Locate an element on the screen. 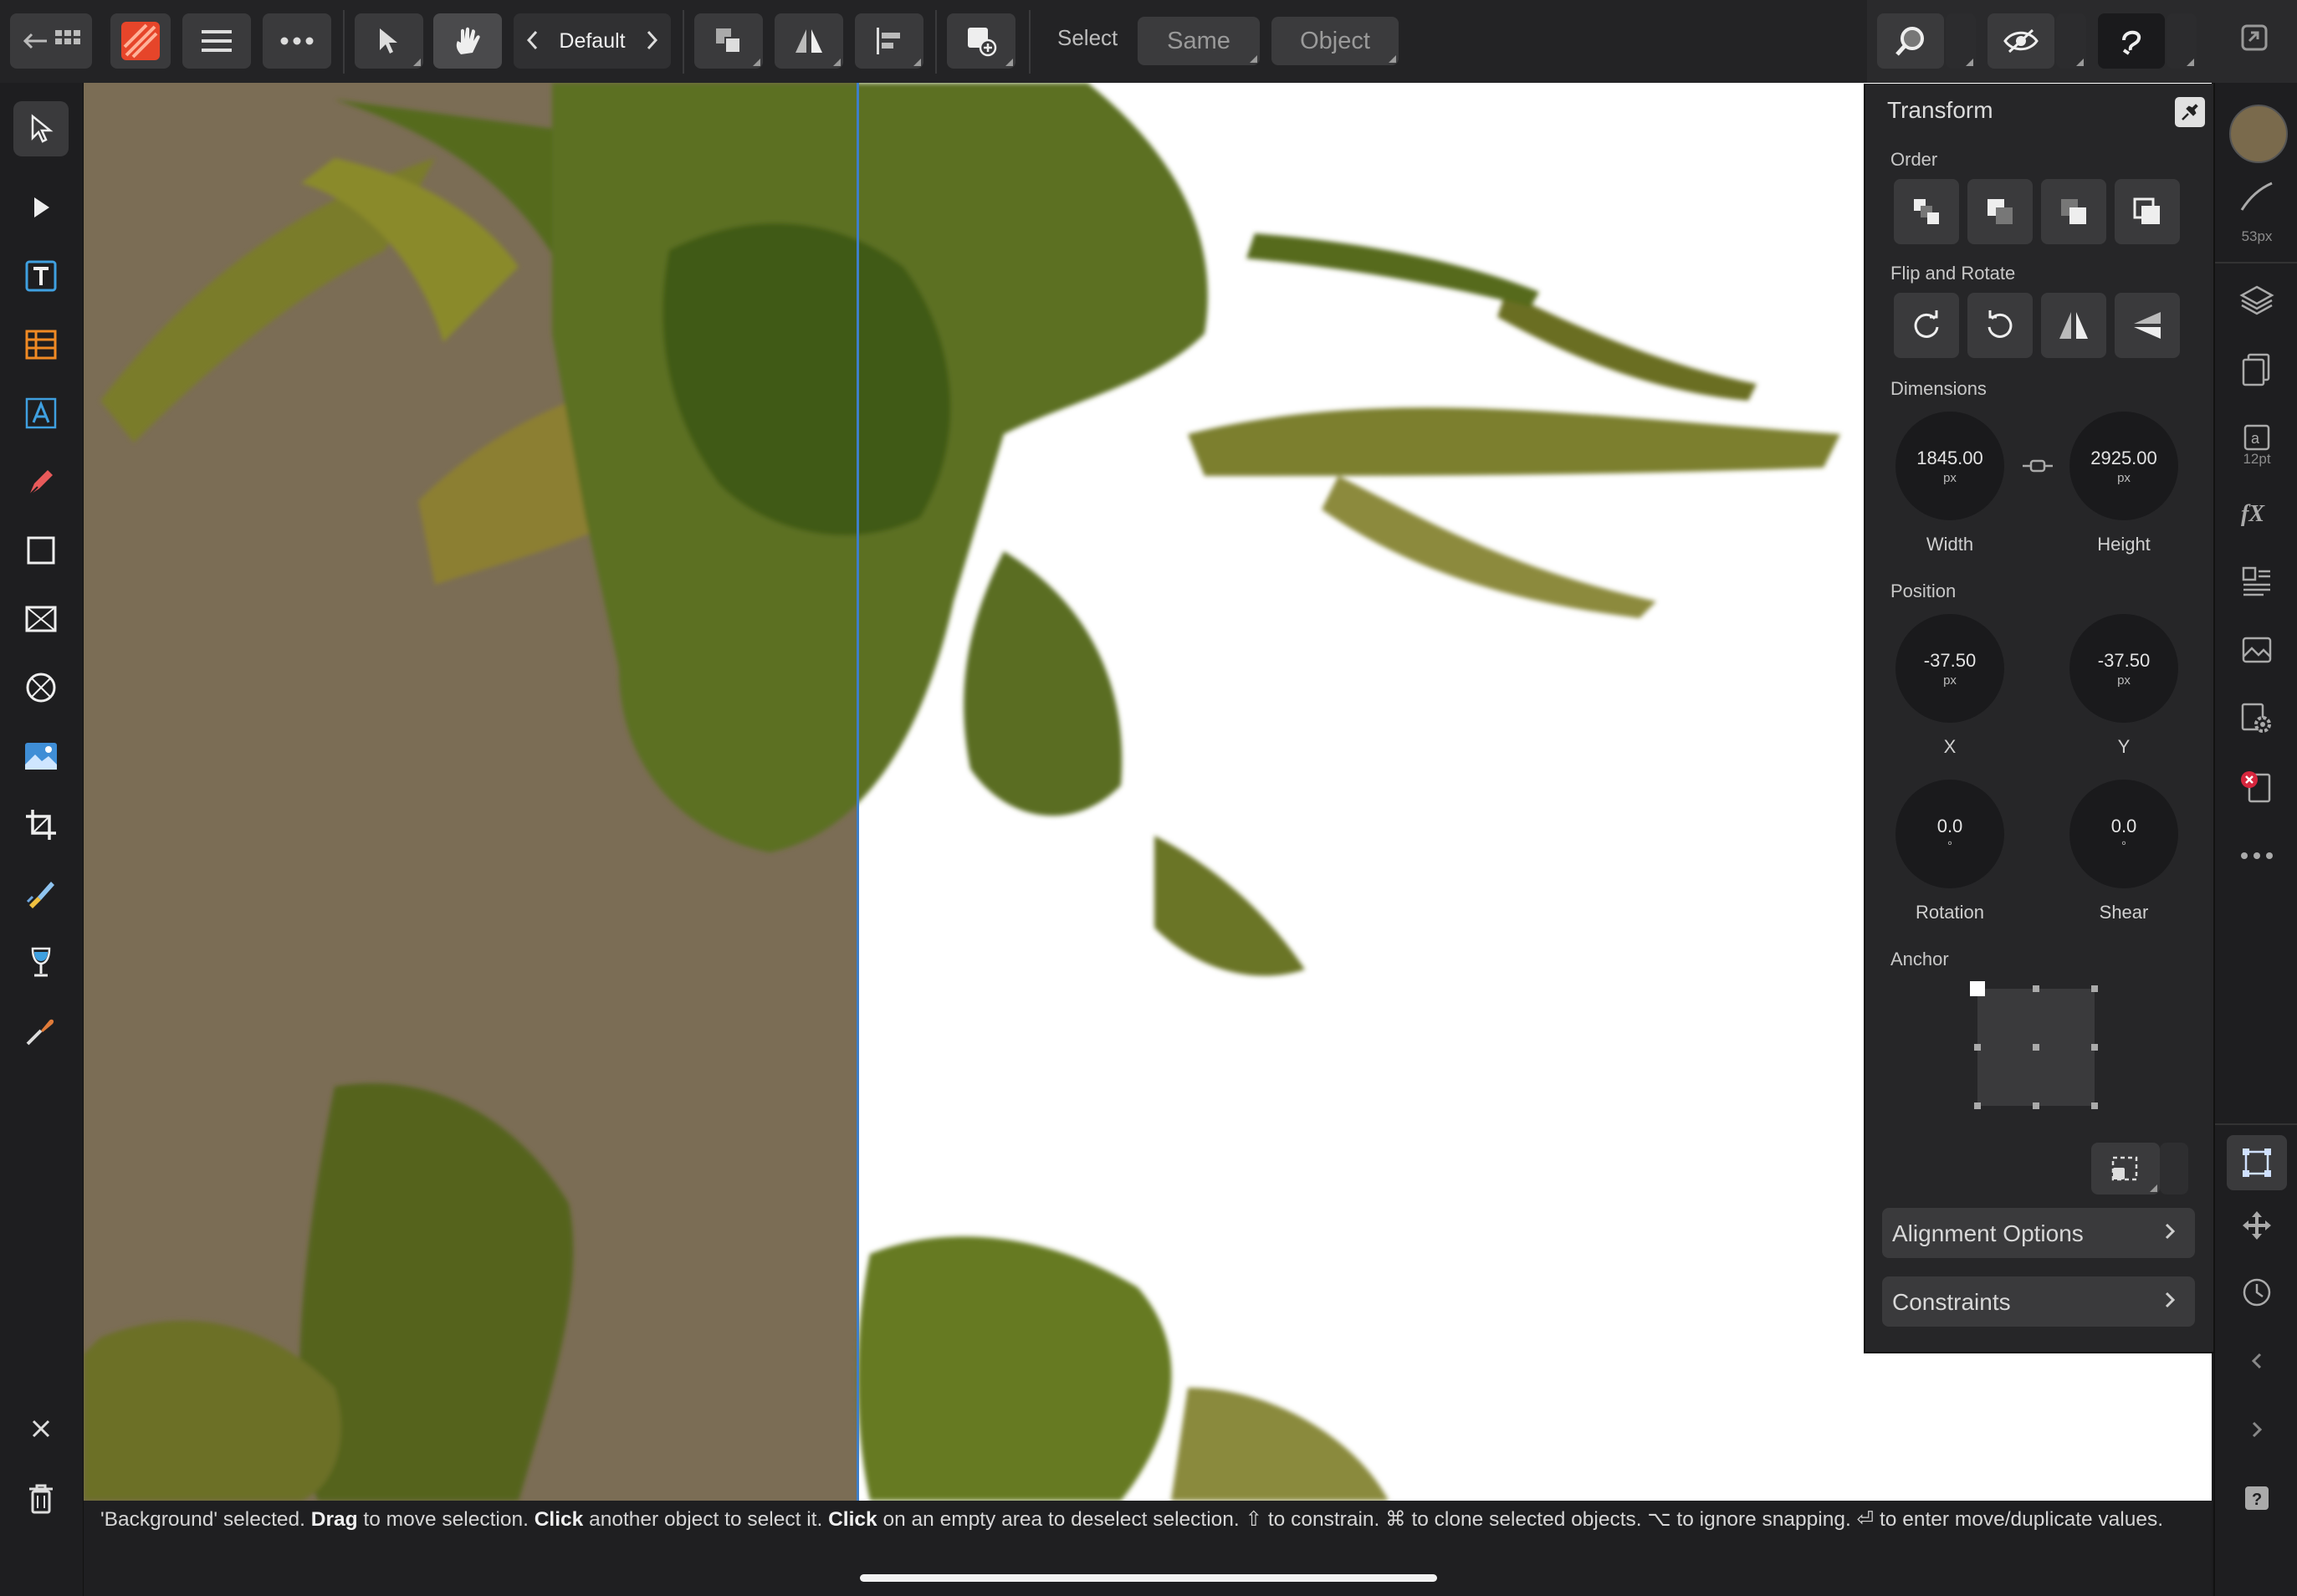 The height and width of the screenshot is (1596, 2297). shear-dial: 0.0 ° is located at coordinates (2123, 834).